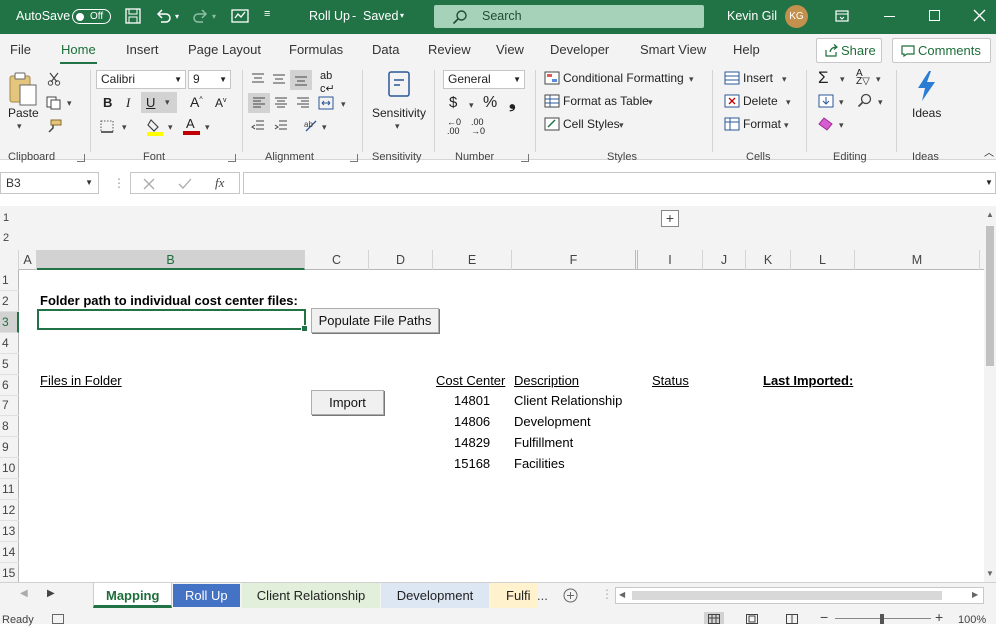 Image resolution: width=996 pixels, height=626 pixels. Describe the element at coordinates (975, 594) in the screenshot. I see `scroll-right-icon: ▶` at that location.